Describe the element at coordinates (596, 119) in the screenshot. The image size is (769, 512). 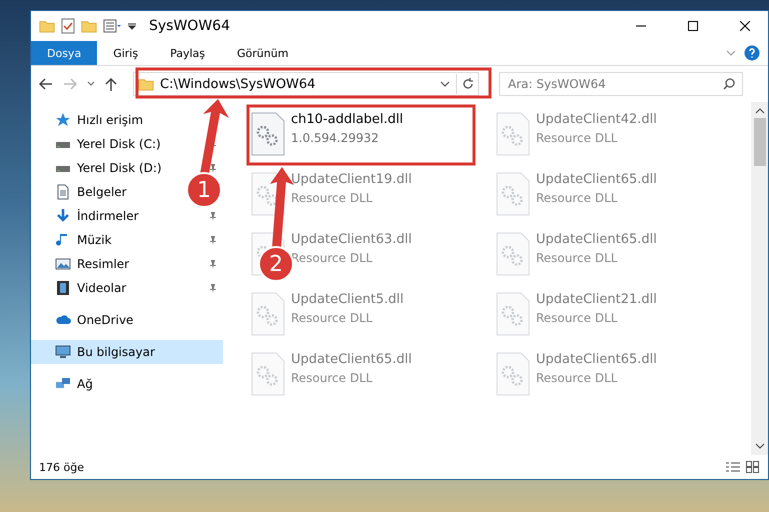
I see `file-name: UpdateClient42.dll` at that location.